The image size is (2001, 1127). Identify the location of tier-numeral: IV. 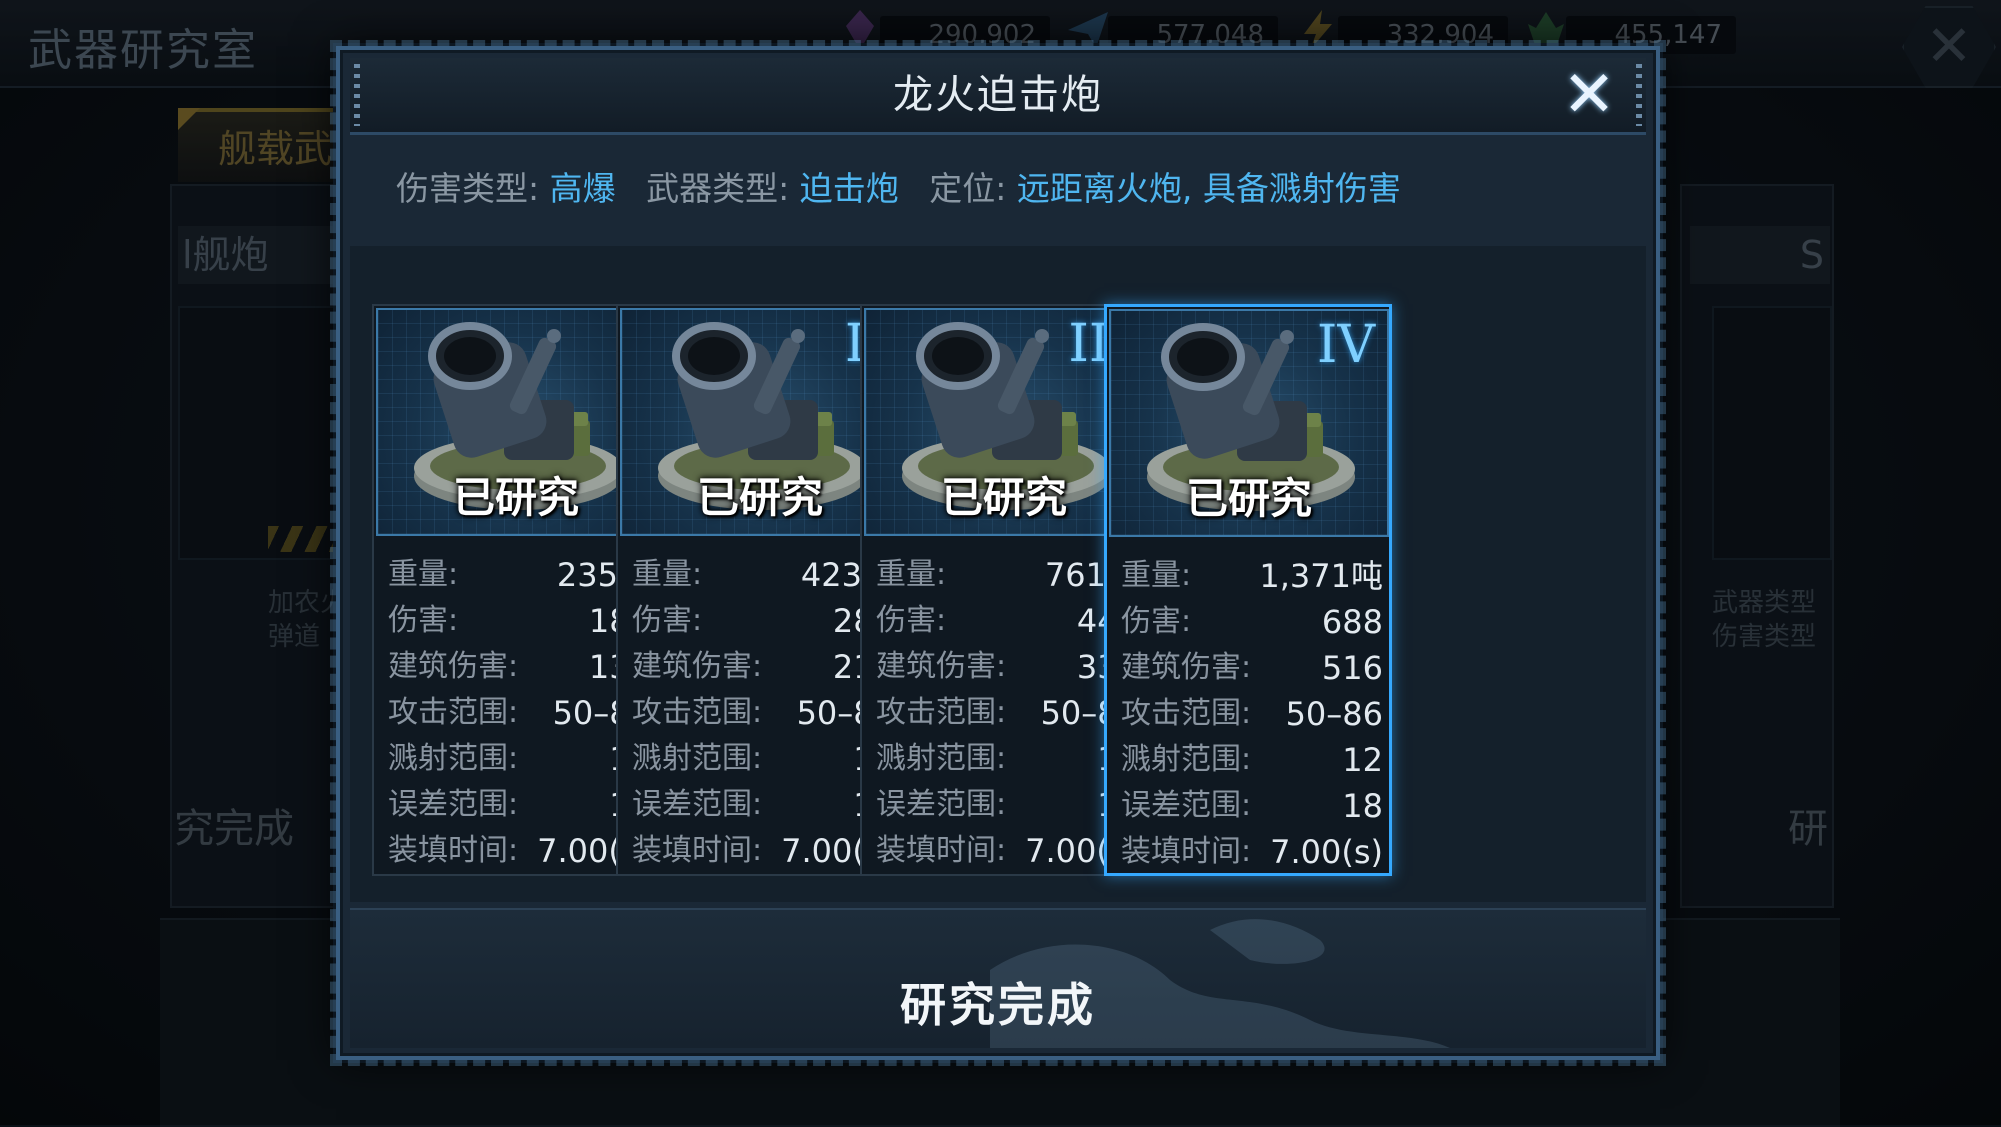
(1345, 345).